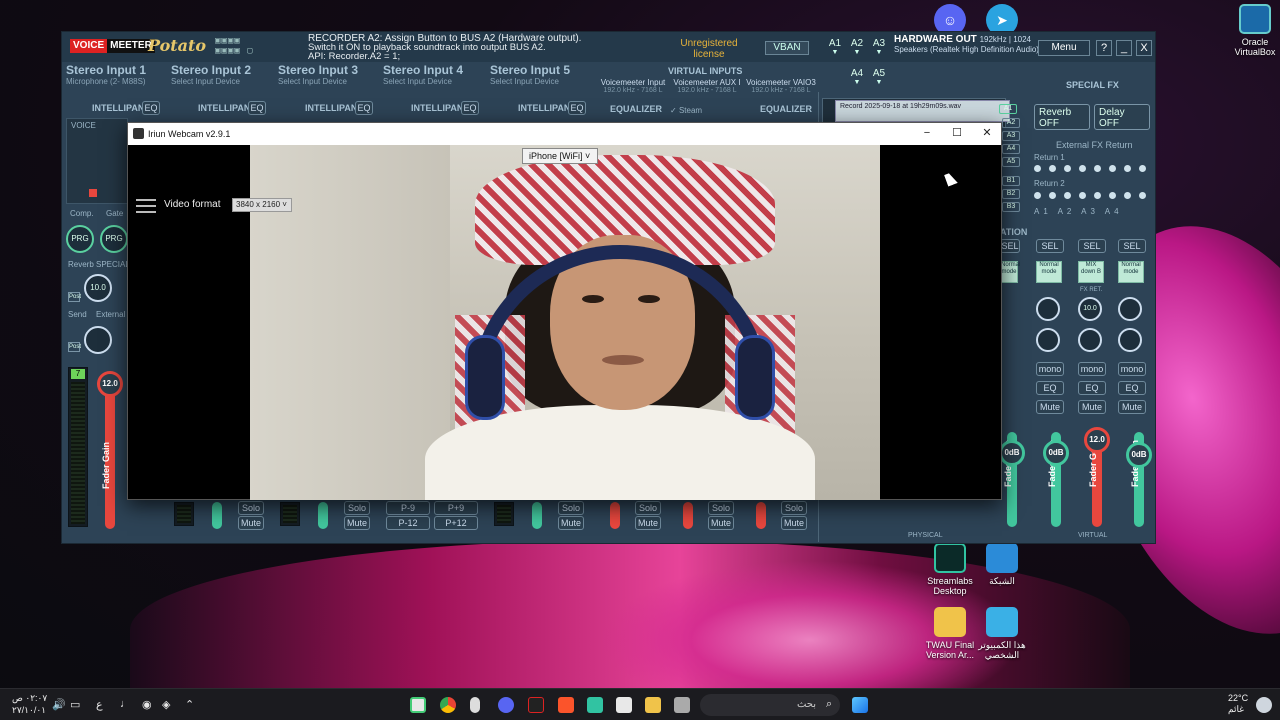  Describe the element at coordinates (1056, 453) in the screenshot. I see `bus-fader-knob: 0dB` at that location.